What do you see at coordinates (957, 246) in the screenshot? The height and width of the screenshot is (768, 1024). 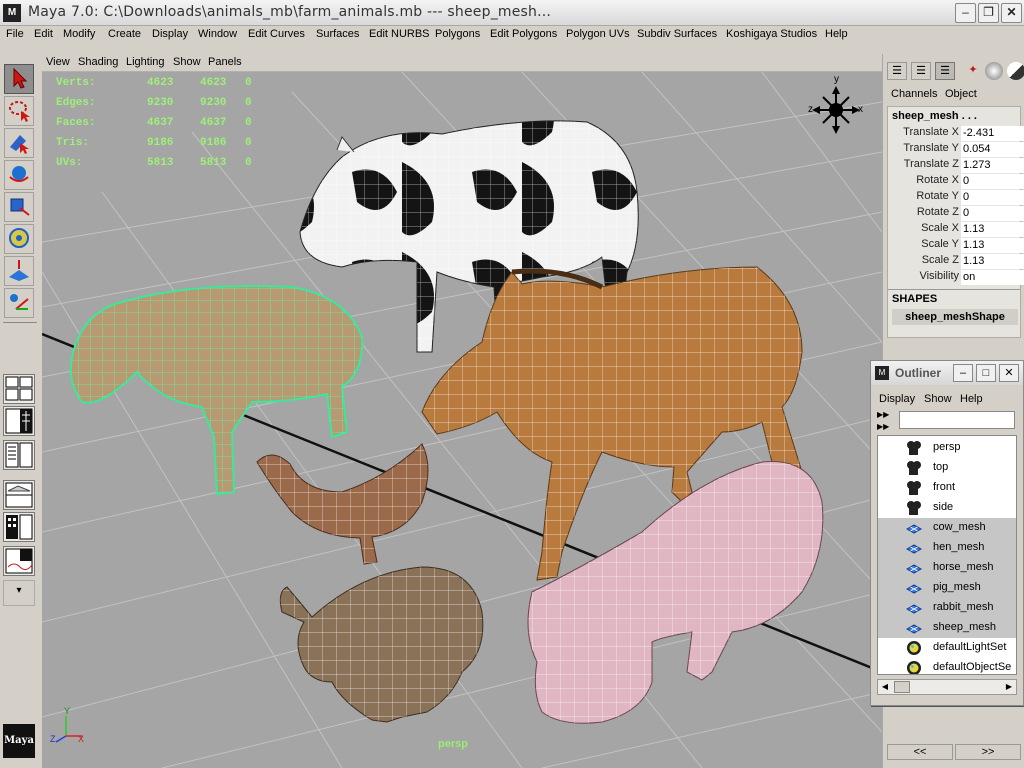 I see `attribute-row: Scale Y 1.13` at bounding box center [957, 246].